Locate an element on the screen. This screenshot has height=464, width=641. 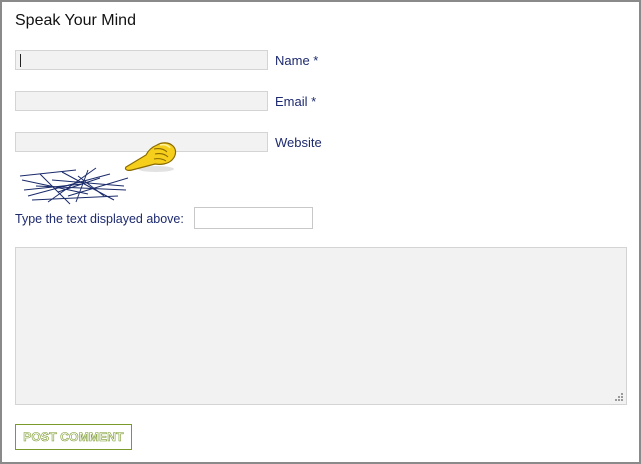
captcha-label: Type the text displayed above: is located at coordinates (99, 219).